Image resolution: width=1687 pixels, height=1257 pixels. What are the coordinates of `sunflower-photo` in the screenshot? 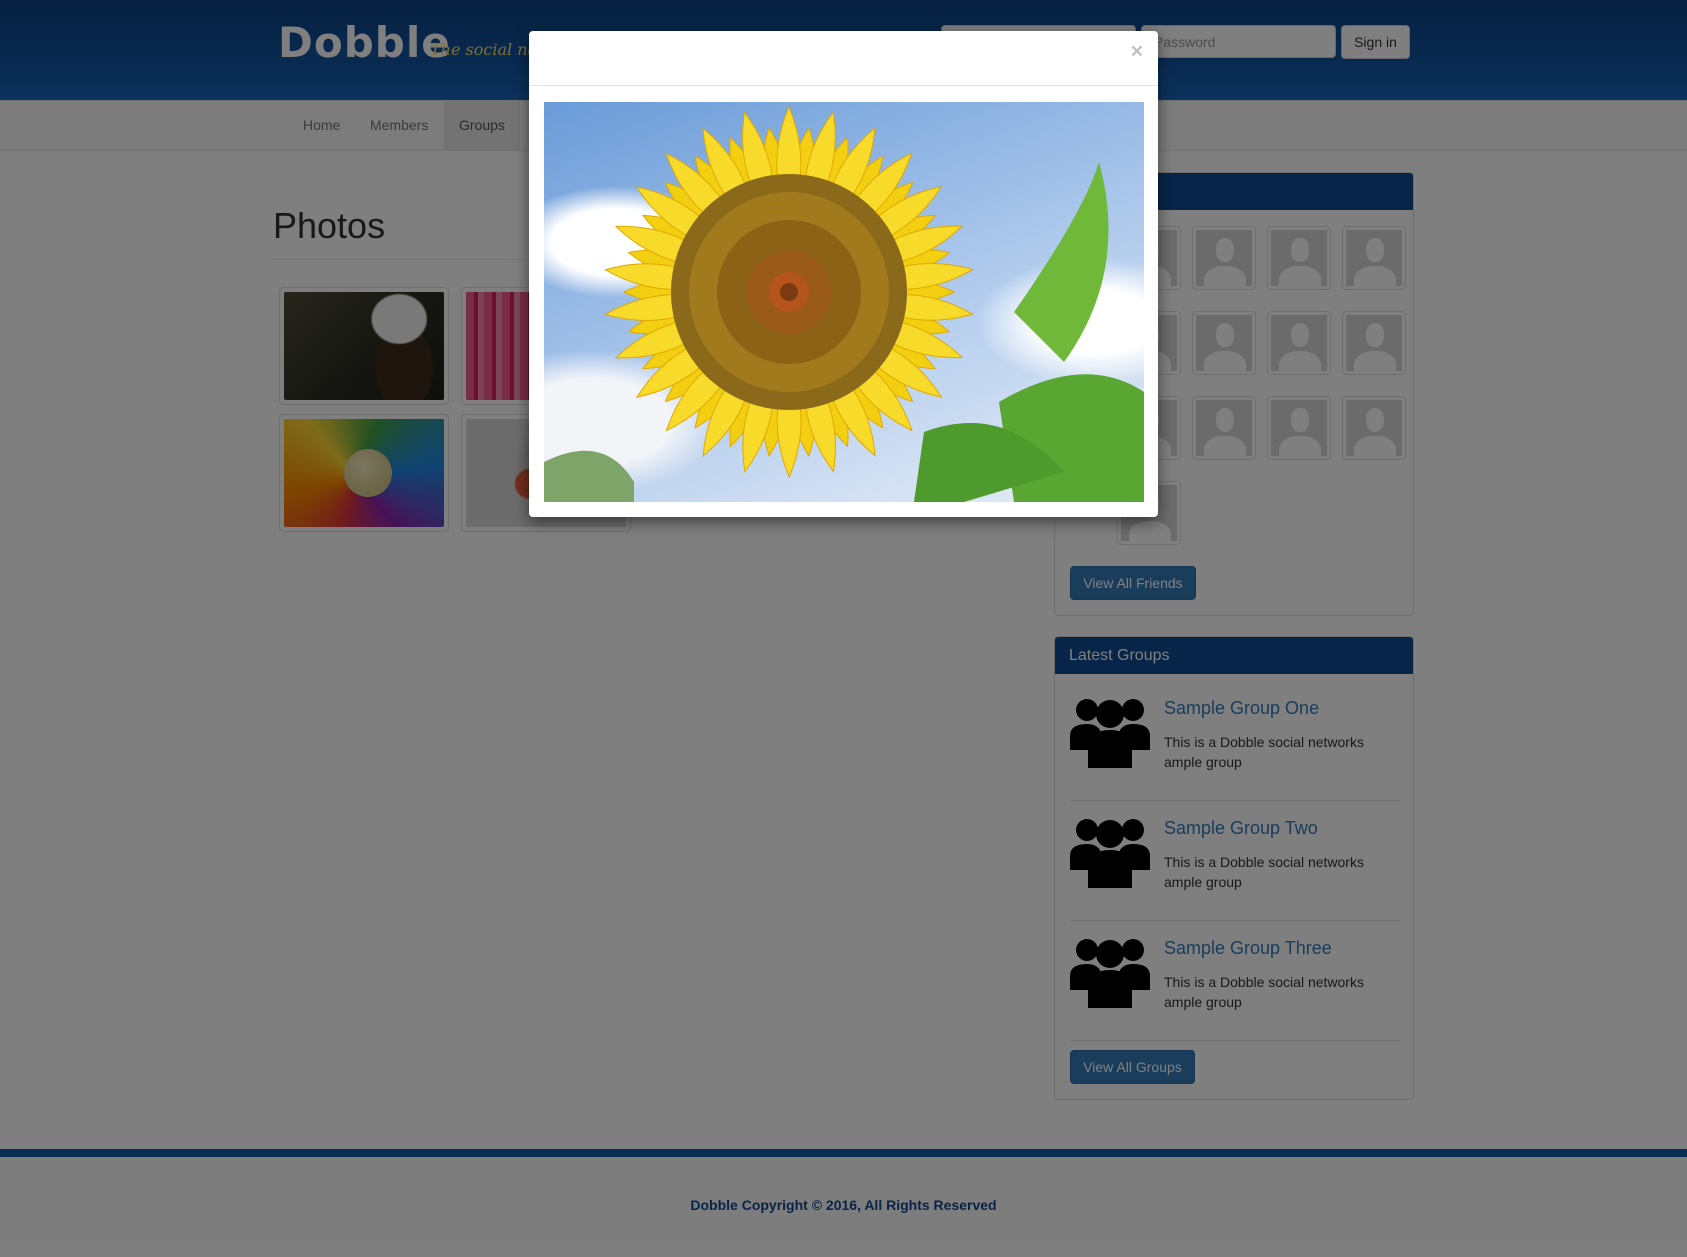 It's located at (844, 302).